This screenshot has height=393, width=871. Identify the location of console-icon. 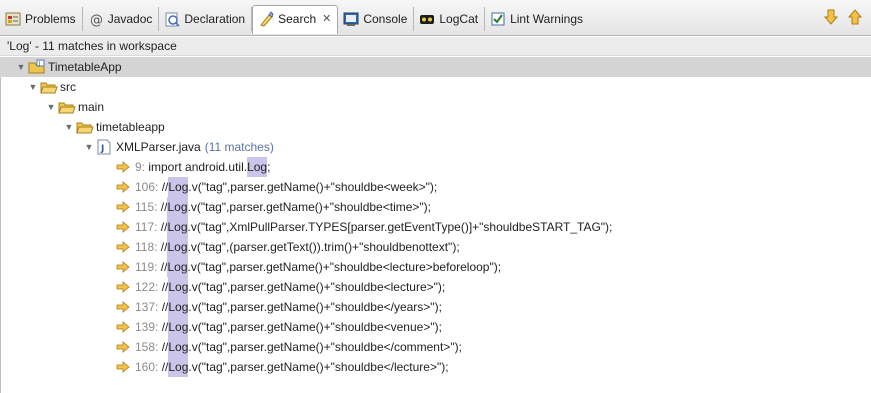
(351, 19).